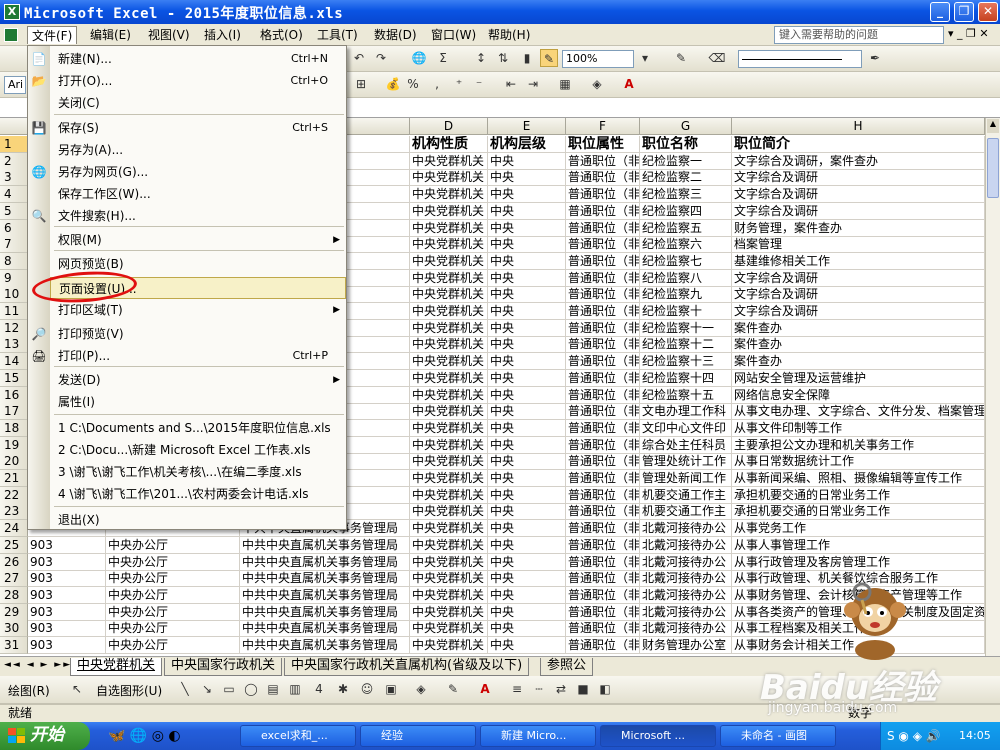 Image resolution: width=1000 pixels, height=750 pixels. What do you see at coordinates (511, 84) in the screenshot?
I see `decrease-indent-icon: ⇤` at bounding box center [511, 84].